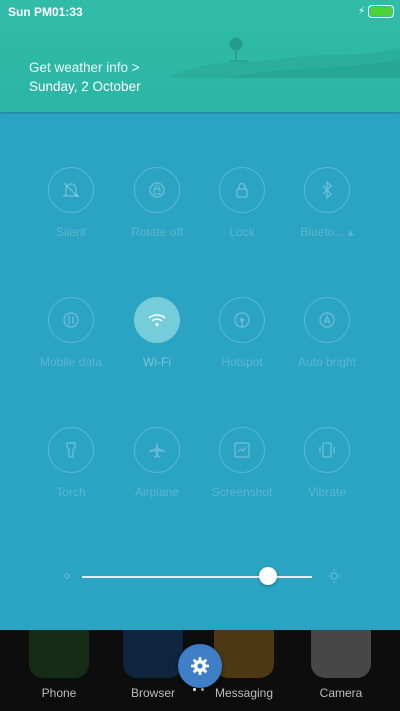 Image resolution: width=400 pixels, height=711 pixels. I want to click on toggle-mobile-data: Mobile data, so click(71, 342).